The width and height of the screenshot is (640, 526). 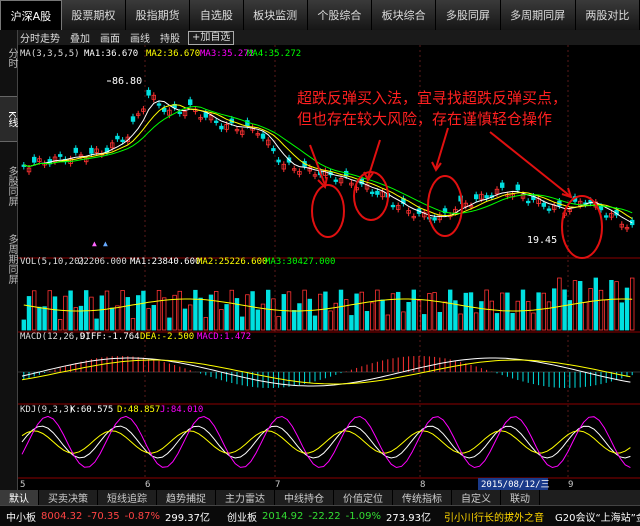 I want to click on tab-main-radar: 主力雷达, so click(x=245, y=497).